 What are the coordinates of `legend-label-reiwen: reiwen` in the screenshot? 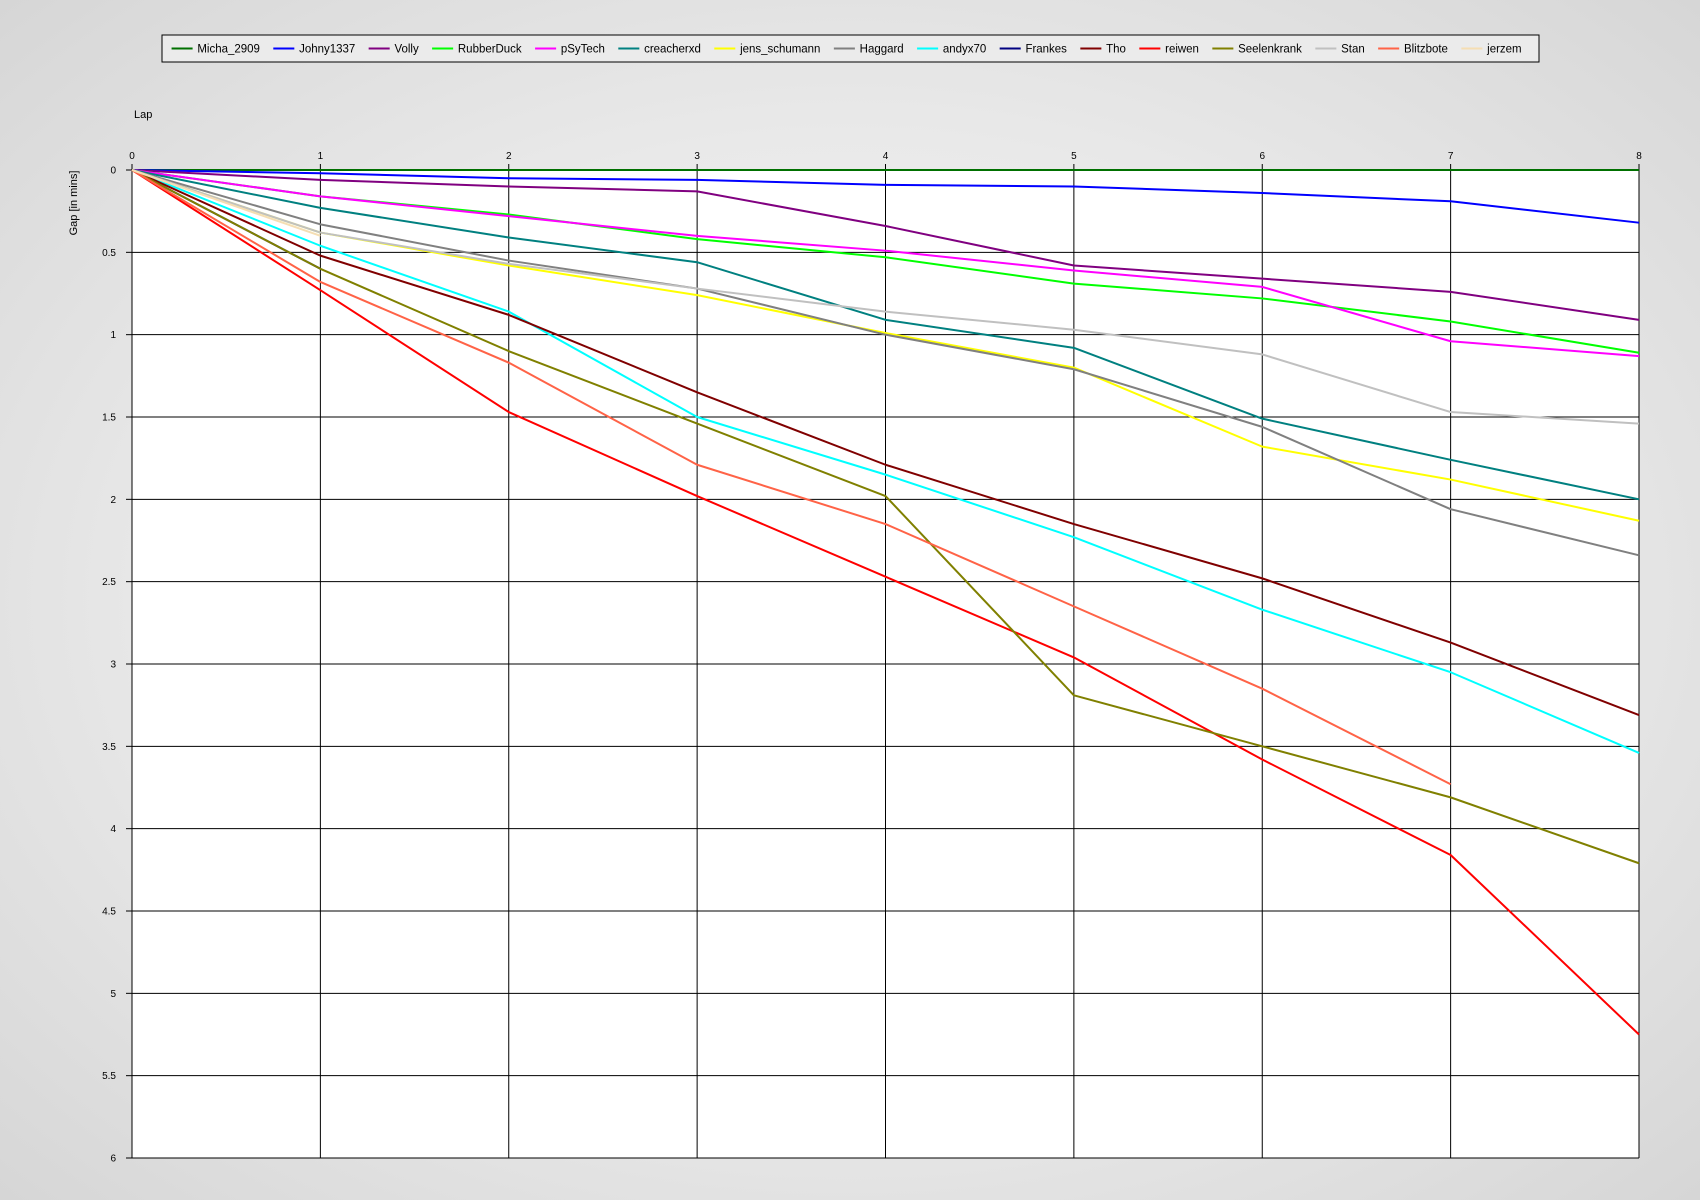 It's located at (1182, 48).